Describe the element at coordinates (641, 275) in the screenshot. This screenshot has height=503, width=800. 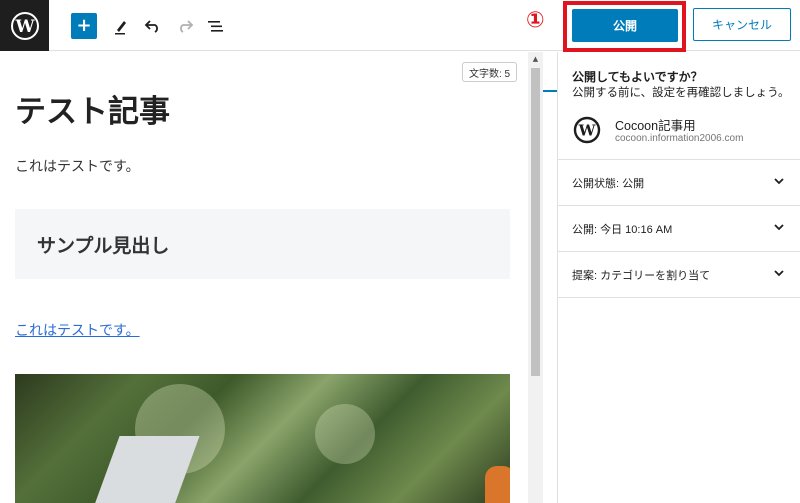
I see `panel-label: 提案: カテゴリーを割り当て` at that location.